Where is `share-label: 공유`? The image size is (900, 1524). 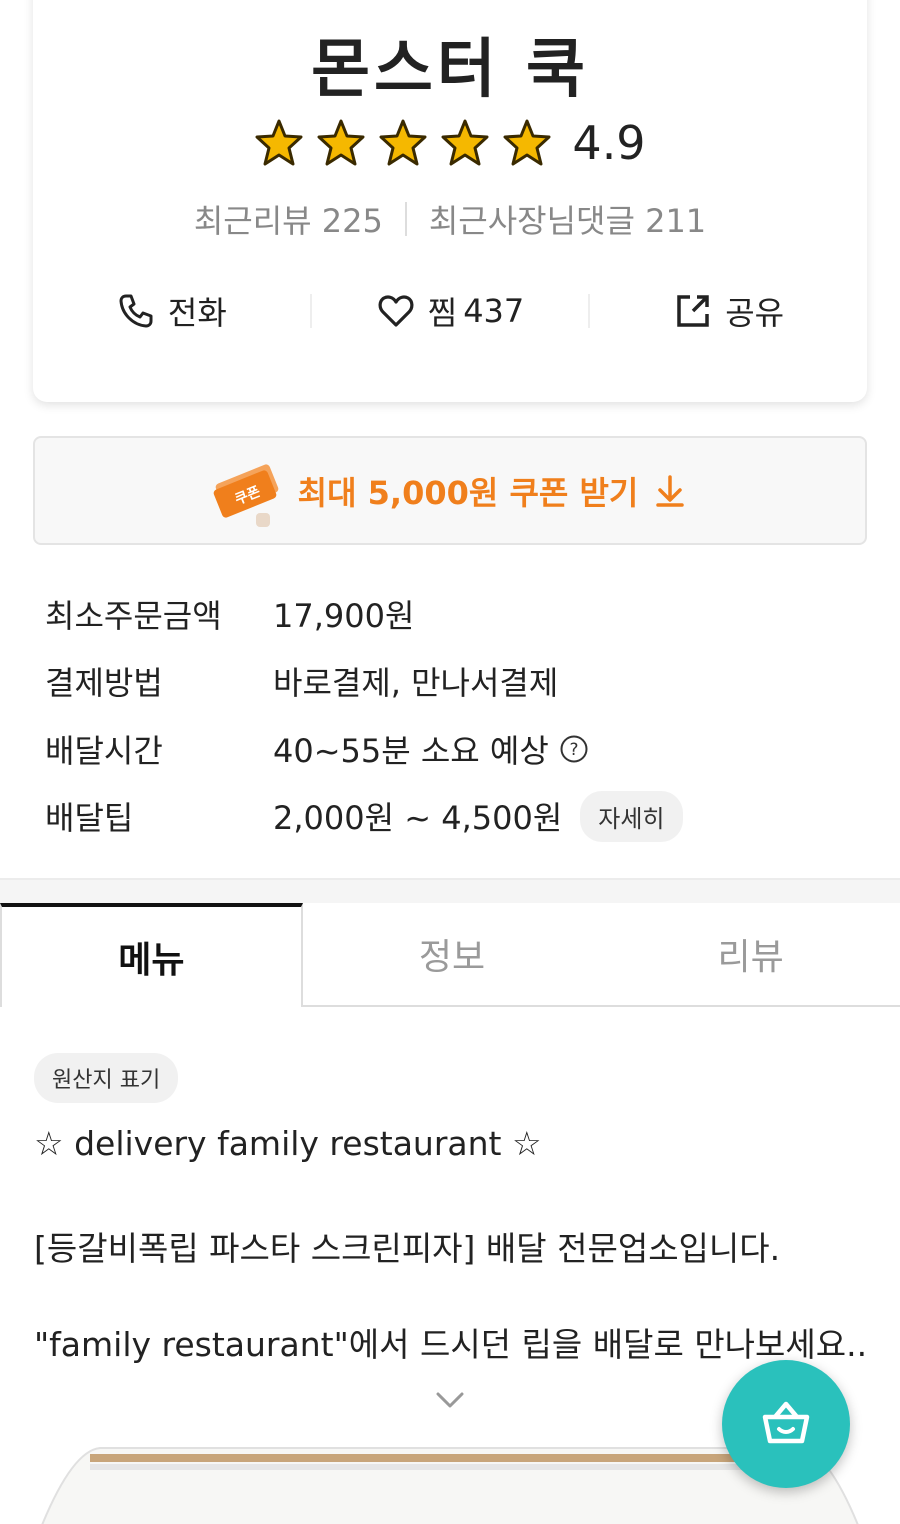
share-label: 공유 is located at coordinates (755, 313).